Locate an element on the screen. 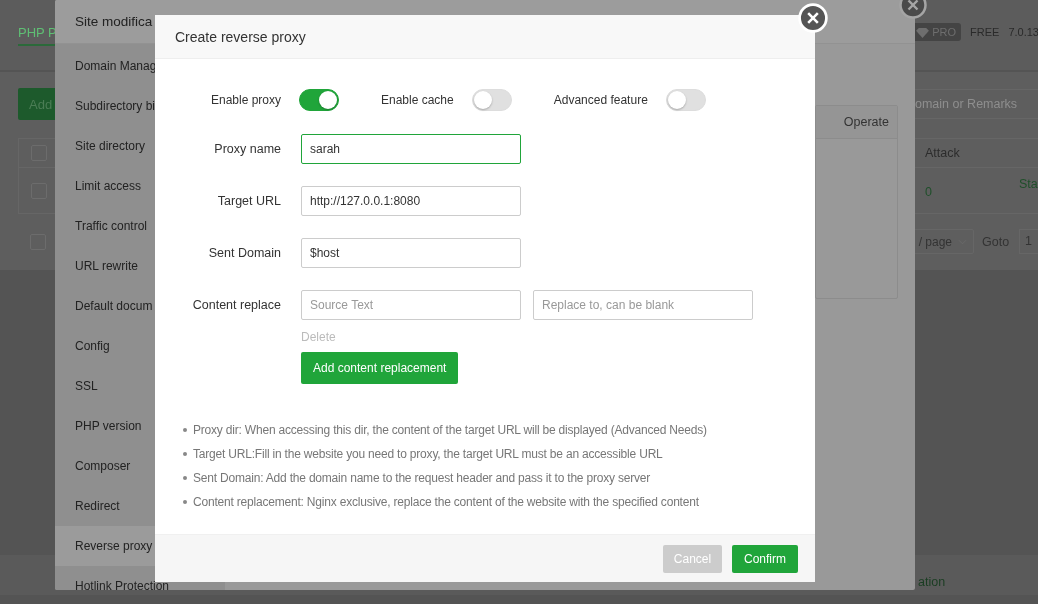 Image resolution: width=1038 pixels, height=604 pixels. modal-title: Site modifica is located at coordinates (114, 21).